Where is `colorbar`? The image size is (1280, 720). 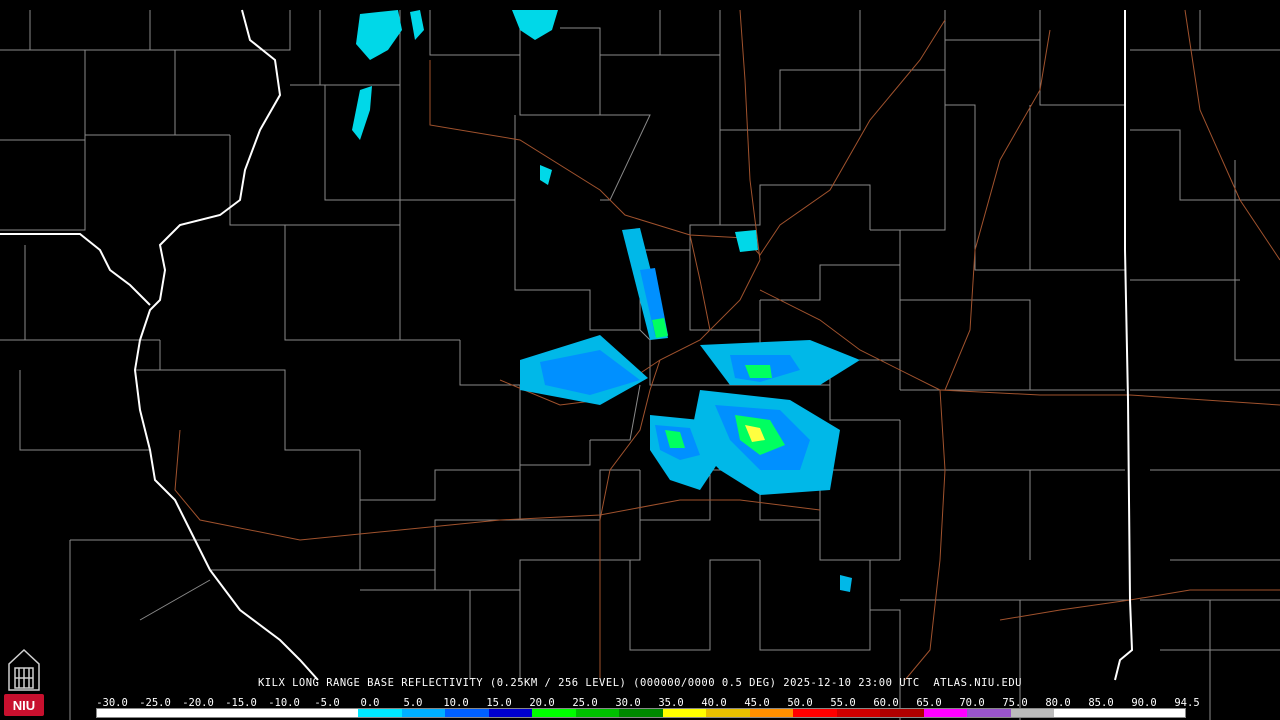 colorbar is located at coordinates (641, 713).